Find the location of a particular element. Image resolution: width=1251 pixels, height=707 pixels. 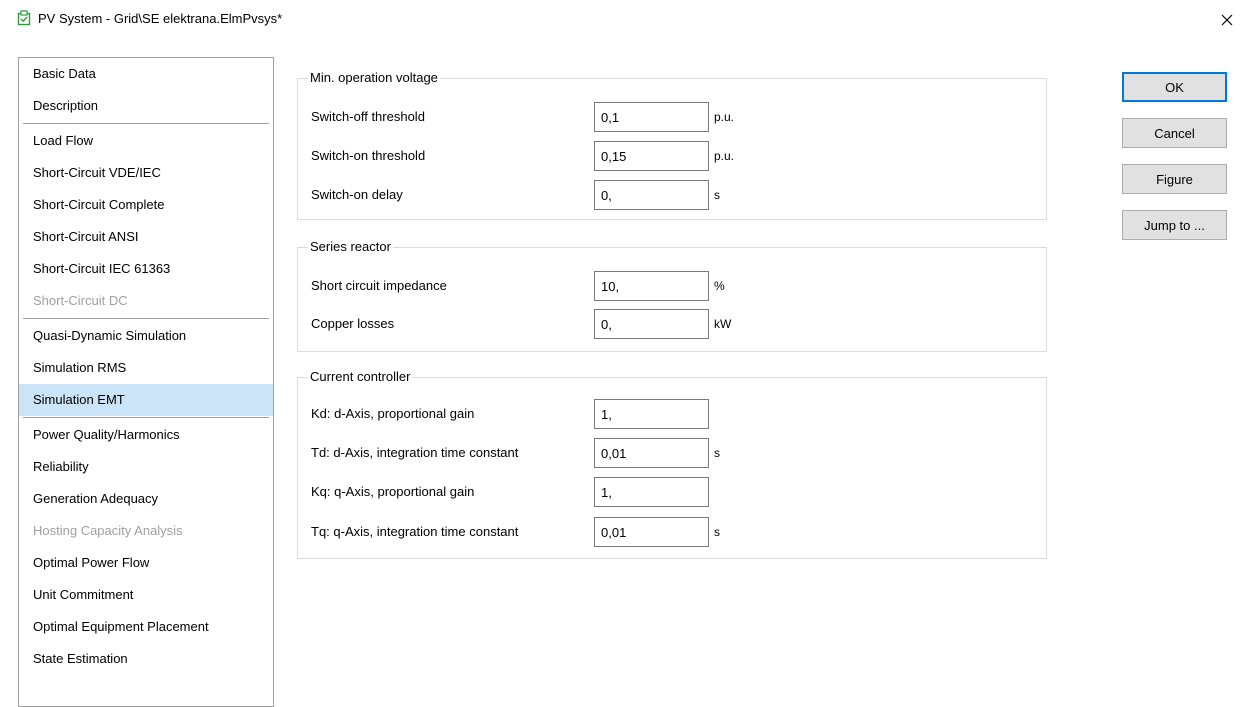

cancel-button: Cancel is located at coordinates (1174, 133).